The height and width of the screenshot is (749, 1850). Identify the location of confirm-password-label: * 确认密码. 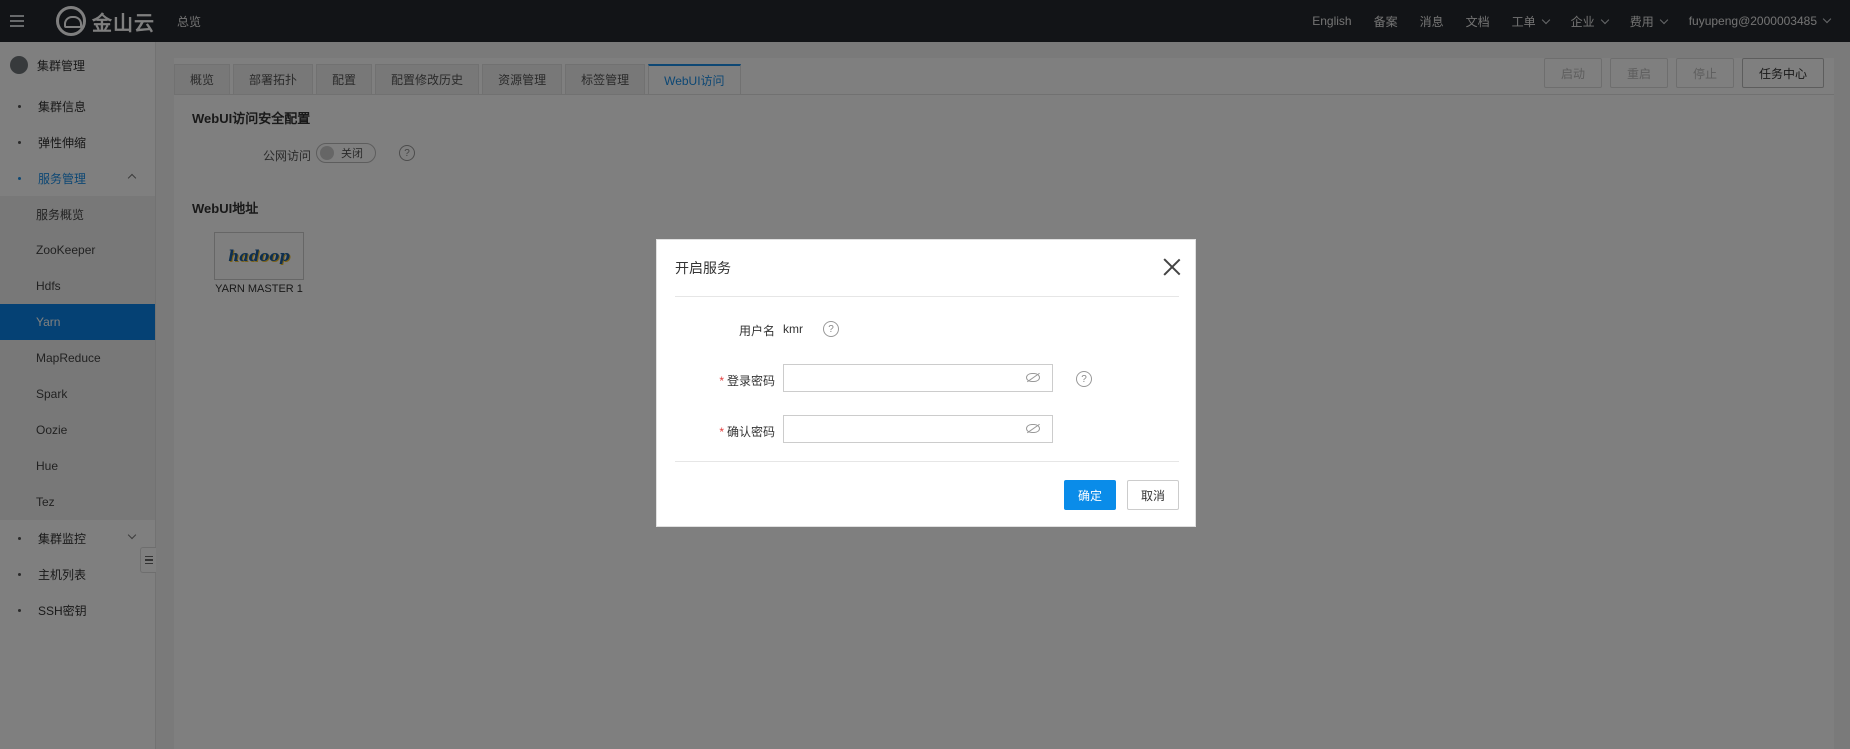
(747, 431).